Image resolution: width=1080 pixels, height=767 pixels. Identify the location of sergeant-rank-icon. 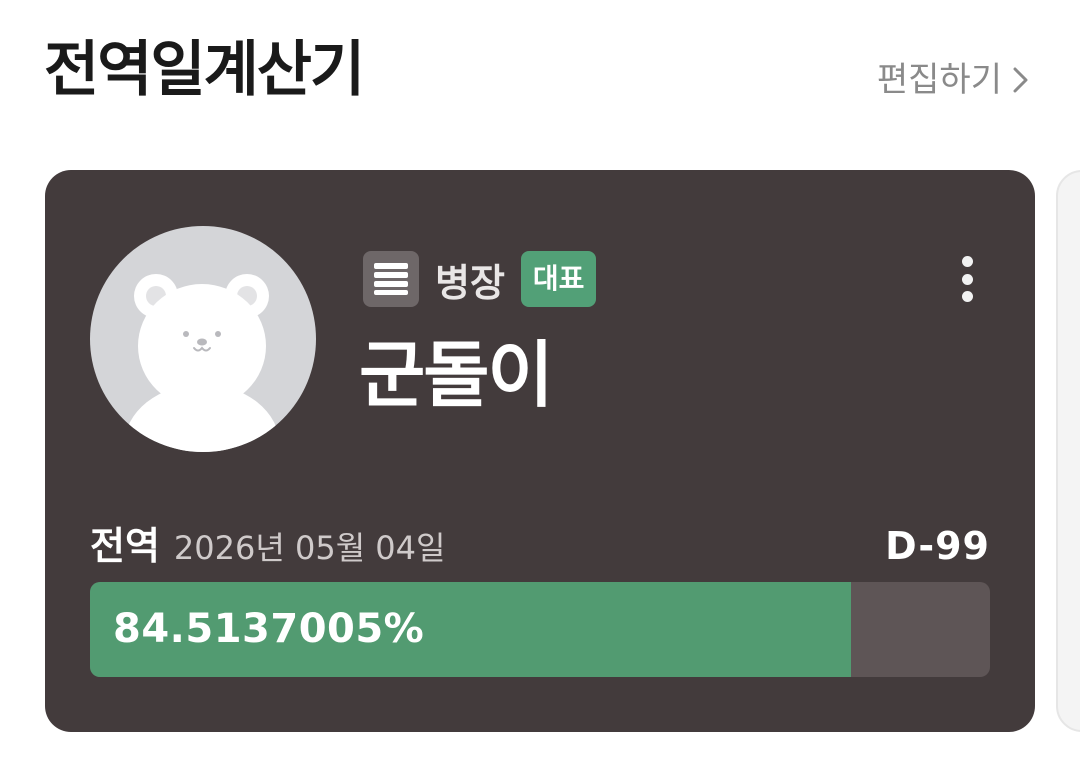
(391, 279).